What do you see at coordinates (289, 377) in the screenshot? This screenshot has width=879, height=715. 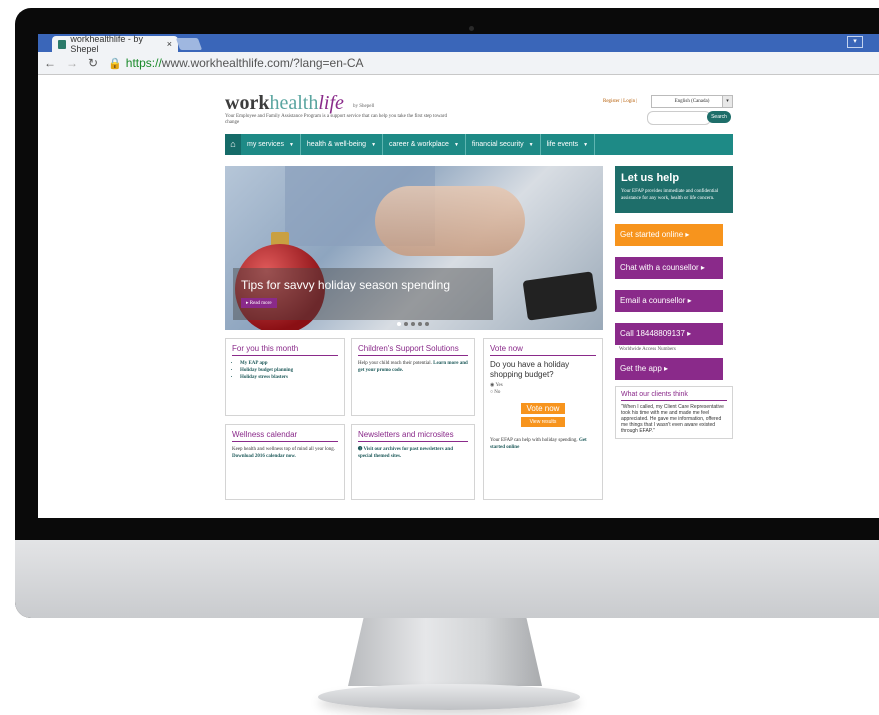 I see `list-item: Holiday stress blasters` at bounding box center [289, 377].